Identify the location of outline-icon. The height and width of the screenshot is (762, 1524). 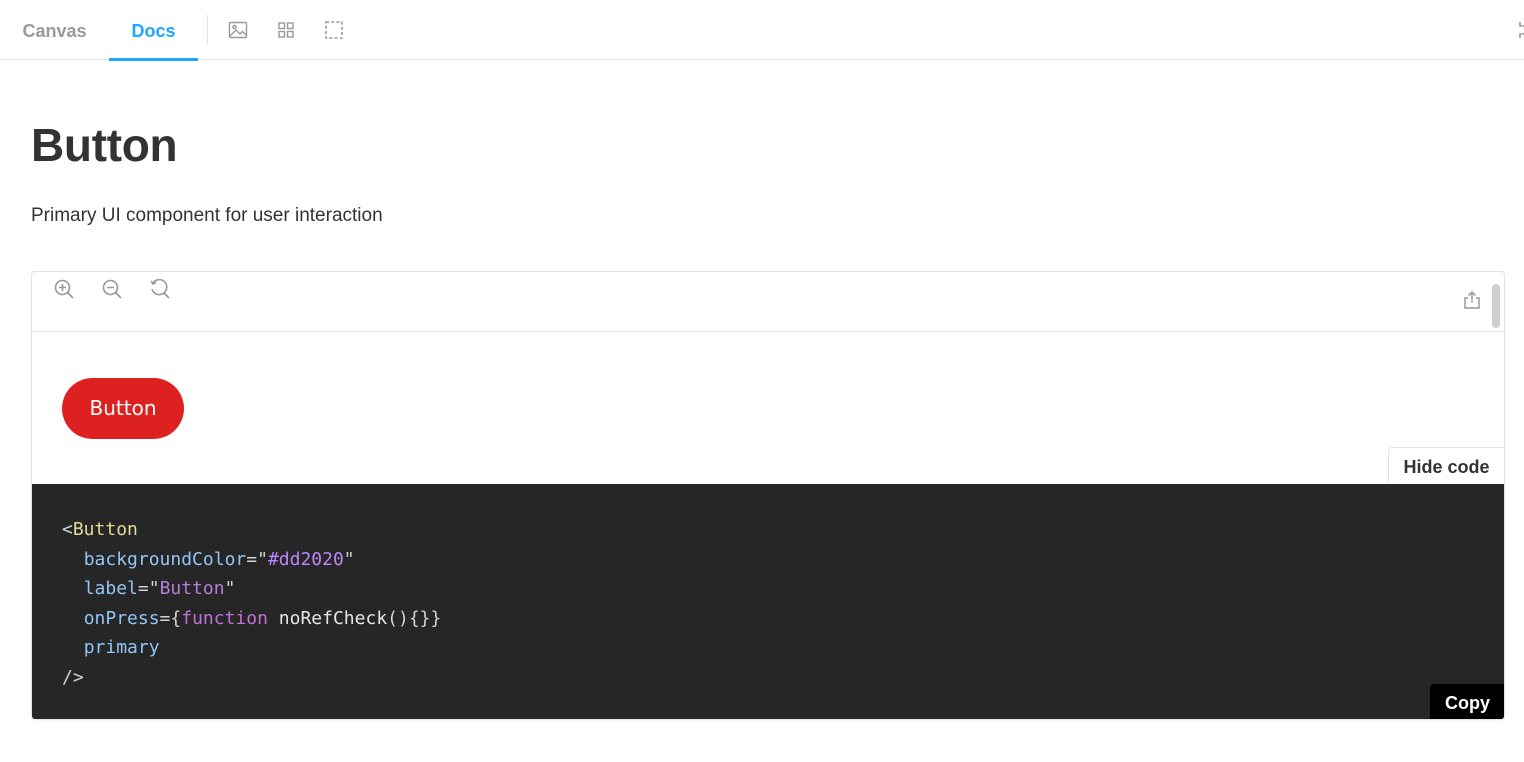
(334, 30).